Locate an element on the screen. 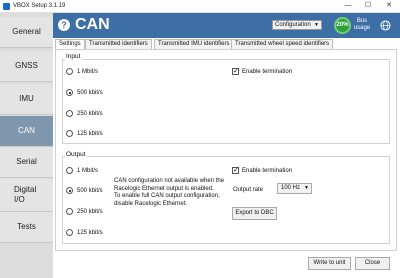  sidebar-item-serial: Serial is located at coordinates (26, 162).